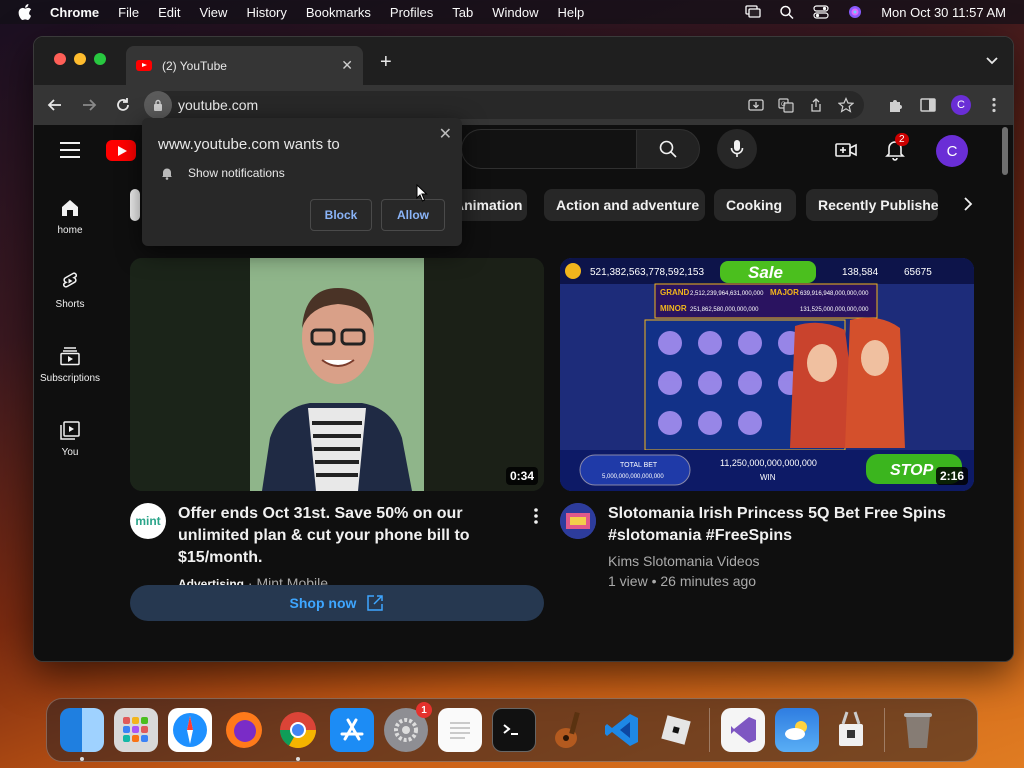 The height and width of the screenshot is (768, 1024). Describe the element at coordinates (787, 12) in the screenshot. I see `spotlight-search-icon` at that location.